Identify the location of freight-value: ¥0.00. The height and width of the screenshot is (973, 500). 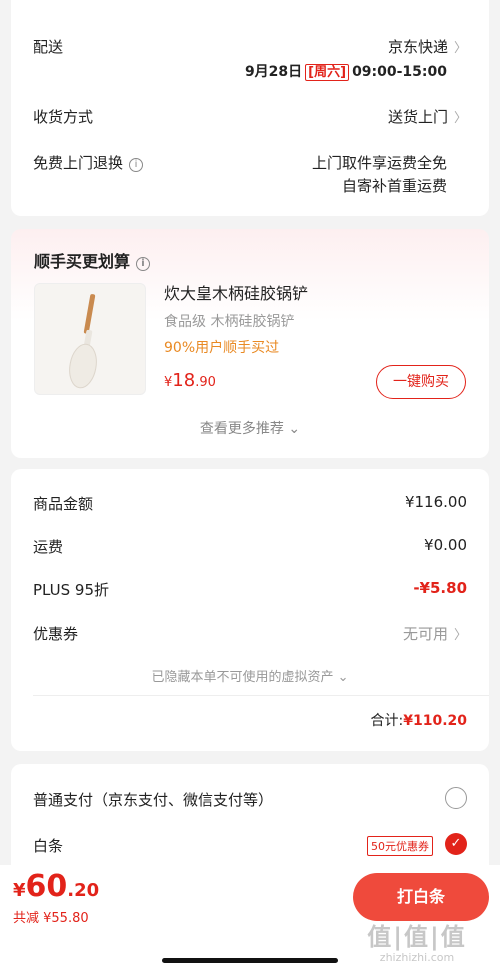
(445, 545).